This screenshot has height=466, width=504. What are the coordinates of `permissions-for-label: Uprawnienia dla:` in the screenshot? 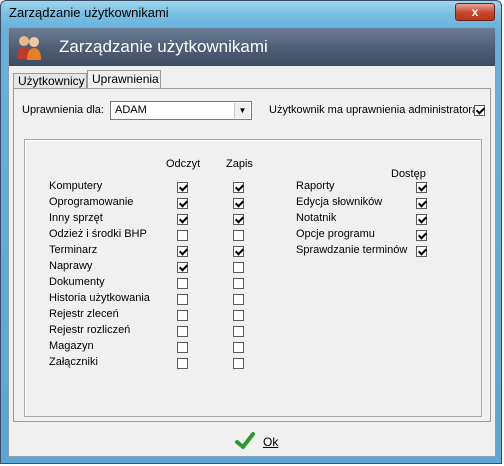 It's located at (63, 110).